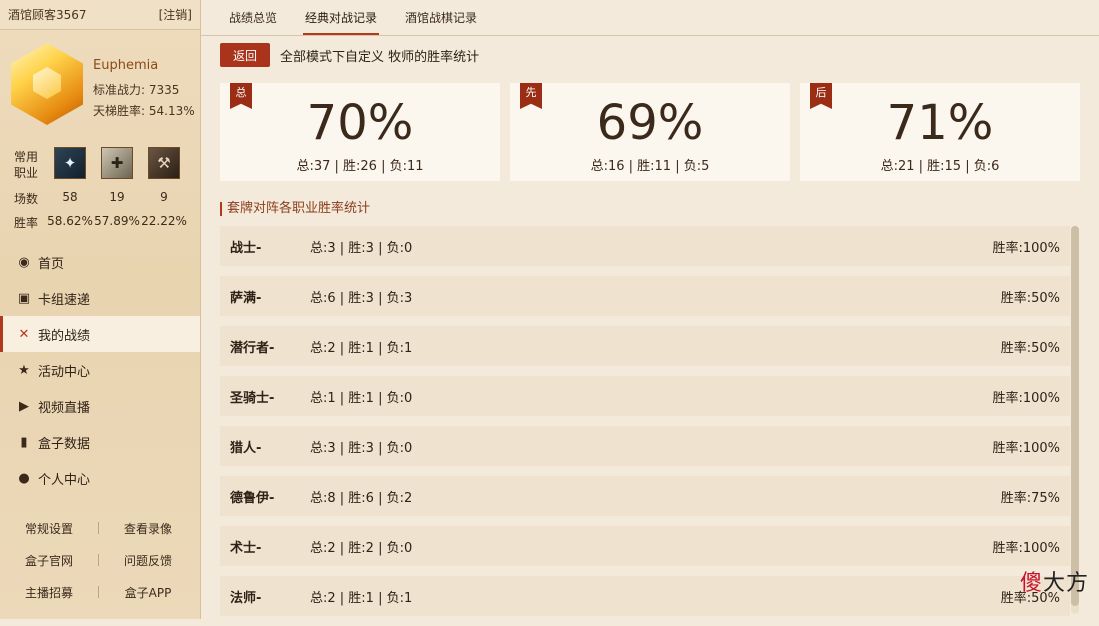 The width and height of the screenshot is (1099, 626). What do you see at coordinates (1075, 416) in the screenshot?
I see `scrollbar-thumb` at bounding box center [1075, 416].